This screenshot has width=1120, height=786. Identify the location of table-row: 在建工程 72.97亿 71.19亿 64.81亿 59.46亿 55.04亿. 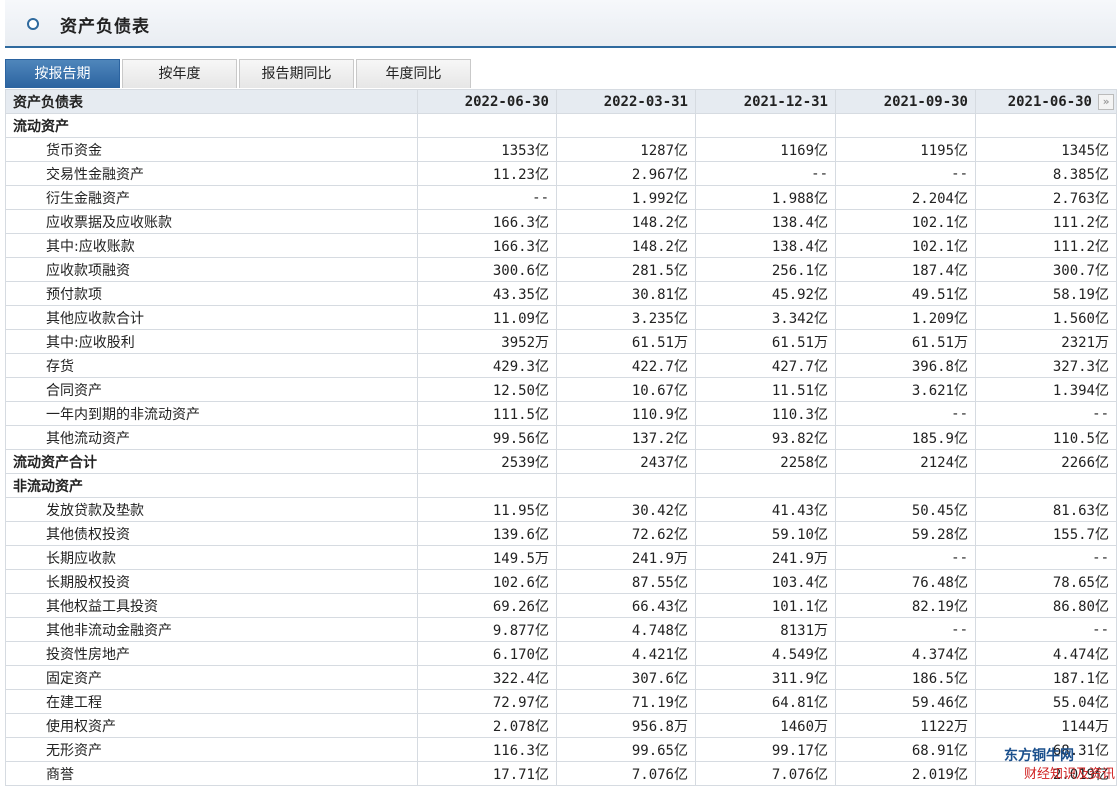
(561, 701).